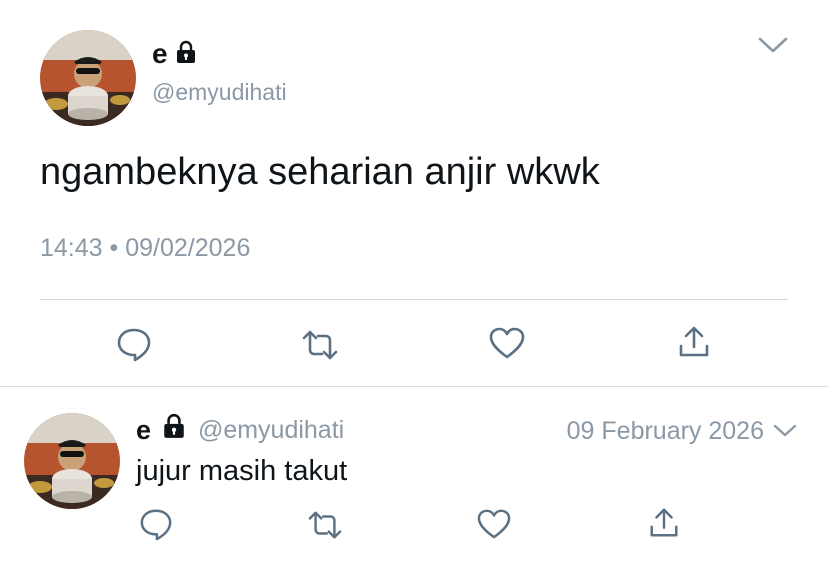 The image size is (828, 565). I want to click on reply-display-name: e, so click(143, 430).